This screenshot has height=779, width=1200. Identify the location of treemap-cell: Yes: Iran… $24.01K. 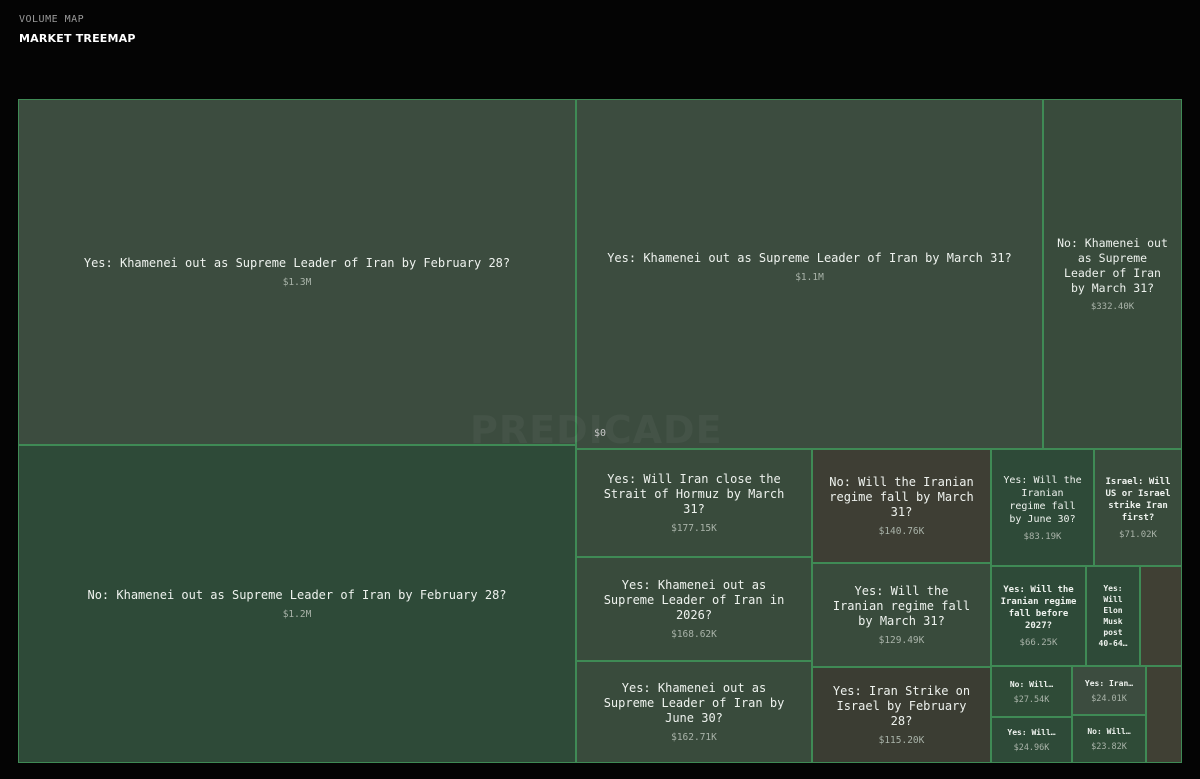
(1109, 690).